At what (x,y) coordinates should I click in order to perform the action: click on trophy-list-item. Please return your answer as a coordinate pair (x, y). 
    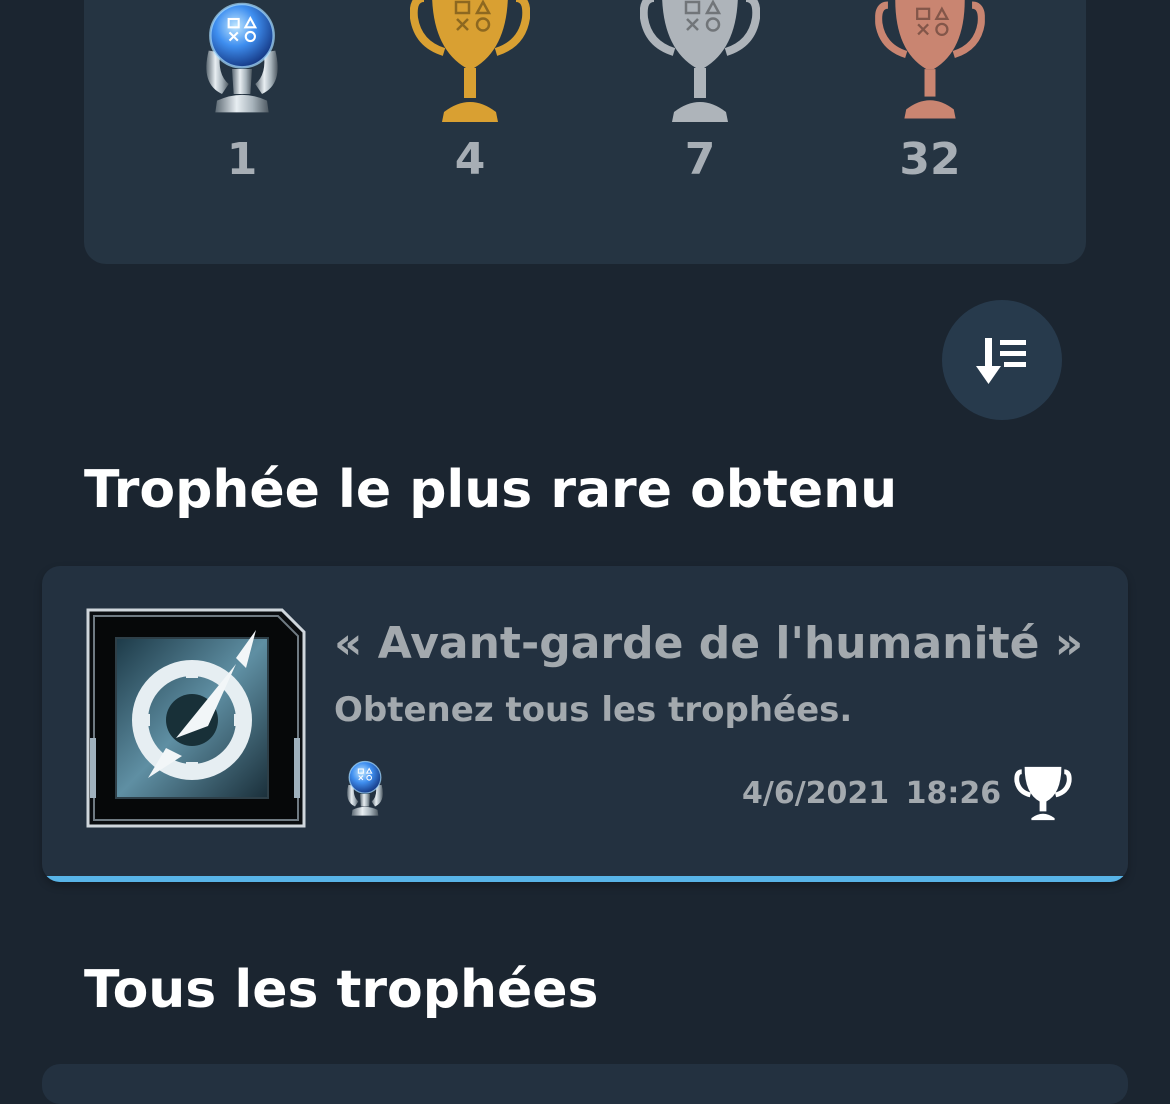
    Looking at the image, I should click on (585, 1084).